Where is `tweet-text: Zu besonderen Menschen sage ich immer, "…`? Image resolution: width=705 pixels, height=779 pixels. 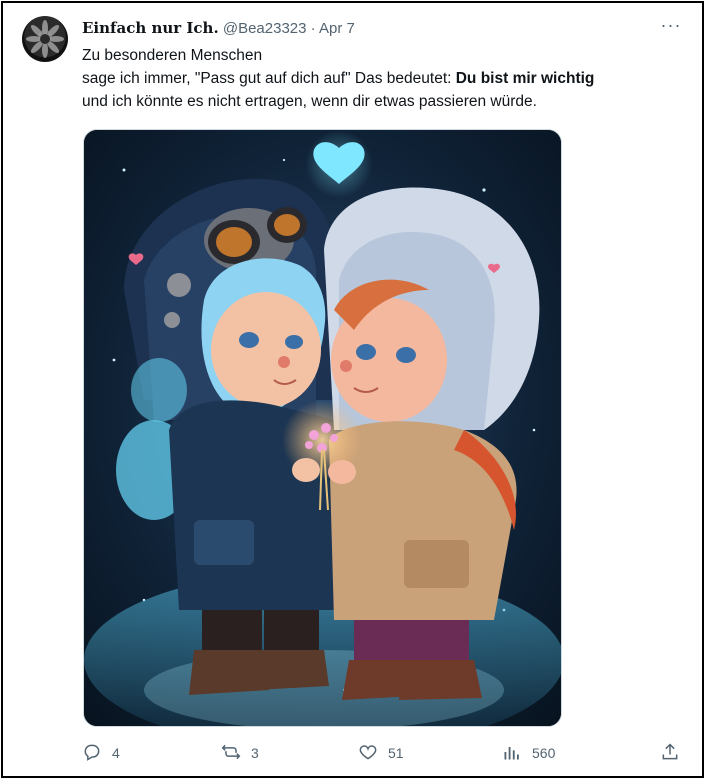 tweet-text: Zu besonderen Menschen sage ich immer, "… is located at coordinates (382, 78).